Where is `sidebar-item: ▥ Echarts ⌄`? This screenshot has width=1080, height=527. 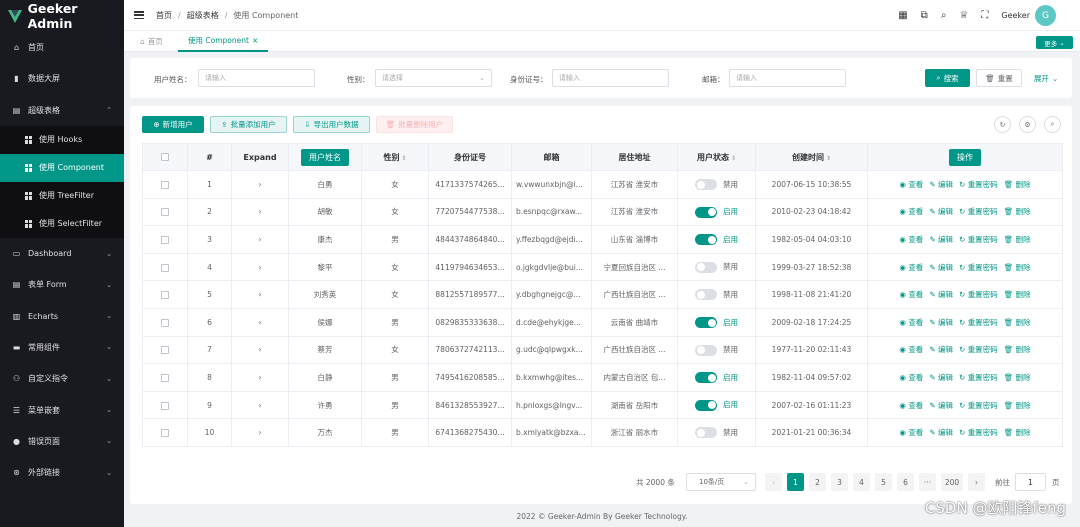 sidebar-item: ▥ Echarts ⌄ is located at coordinates (62, 315).